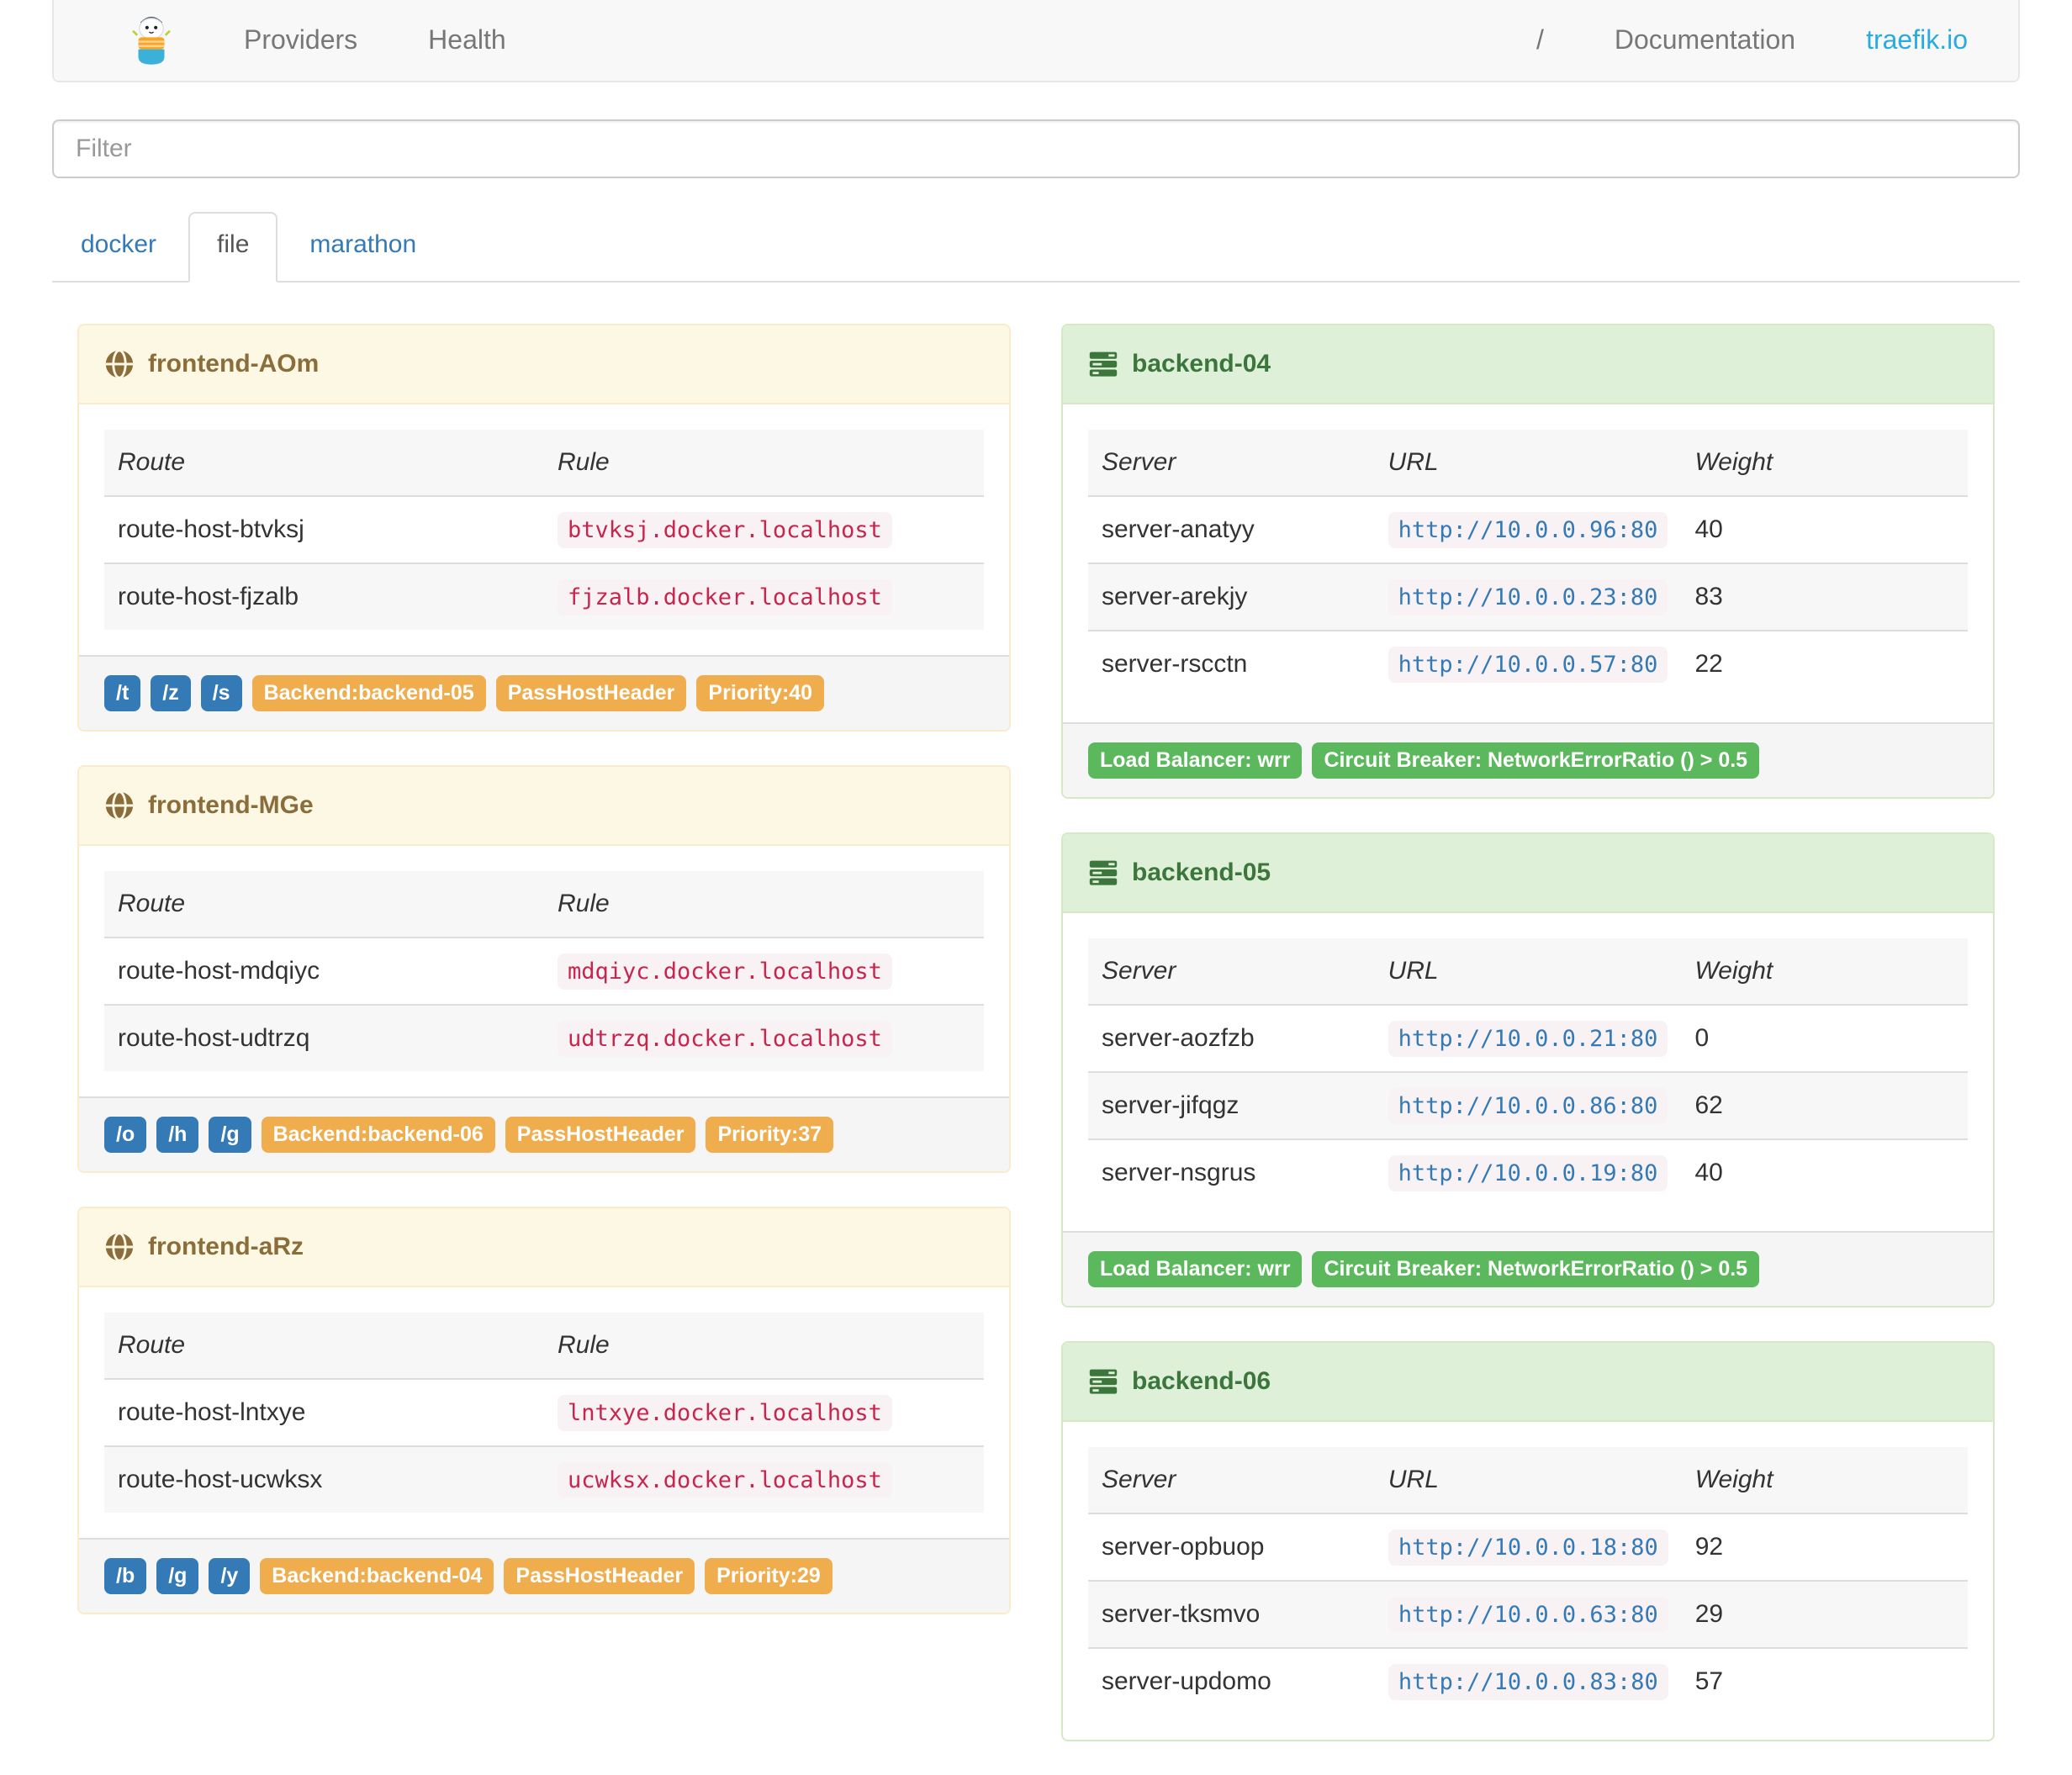 The width and height of the screenshot is (2072, 1775). What do you see at coordinates (1917, 39) in the screenshot?
I see `nav-traefik-io-link: traefik.io` at bounding box center [1917, 39].